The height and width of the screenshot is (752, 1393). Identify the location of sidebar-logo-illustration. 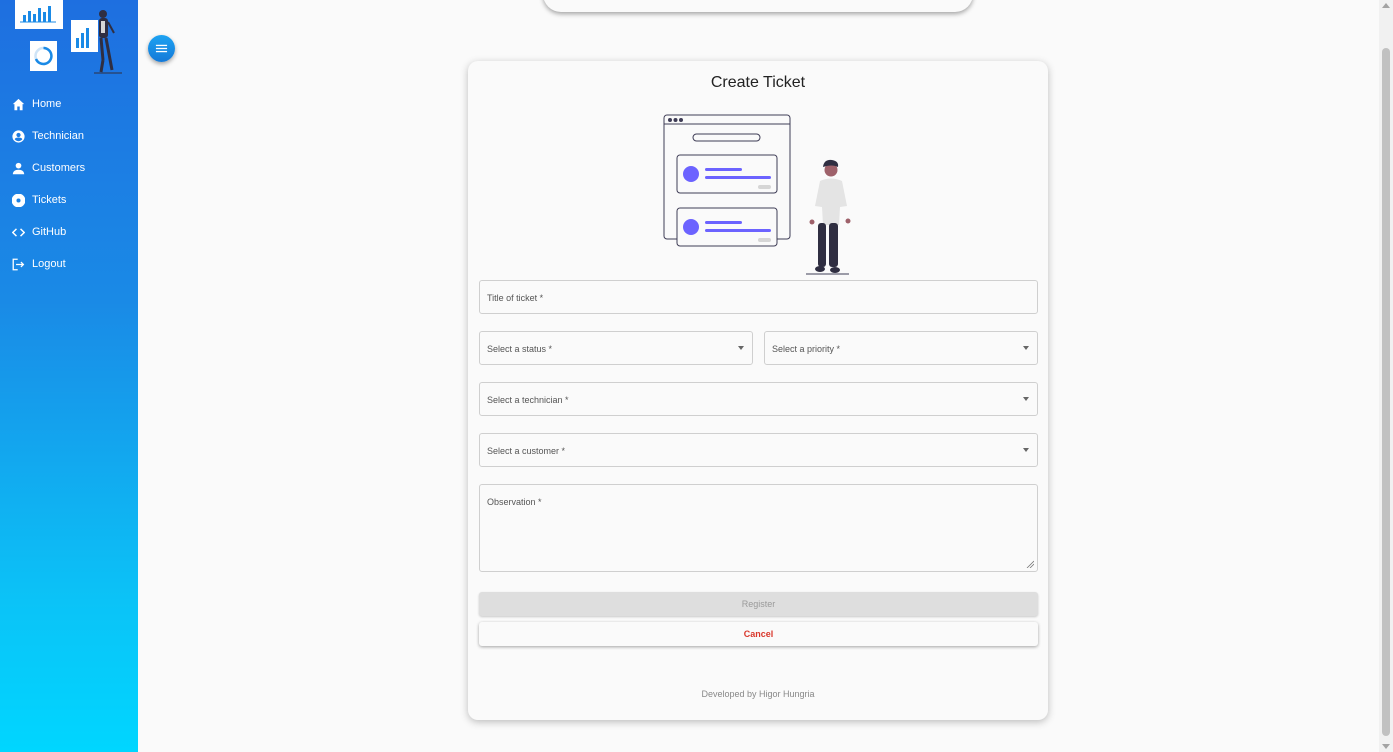
(69, 42).